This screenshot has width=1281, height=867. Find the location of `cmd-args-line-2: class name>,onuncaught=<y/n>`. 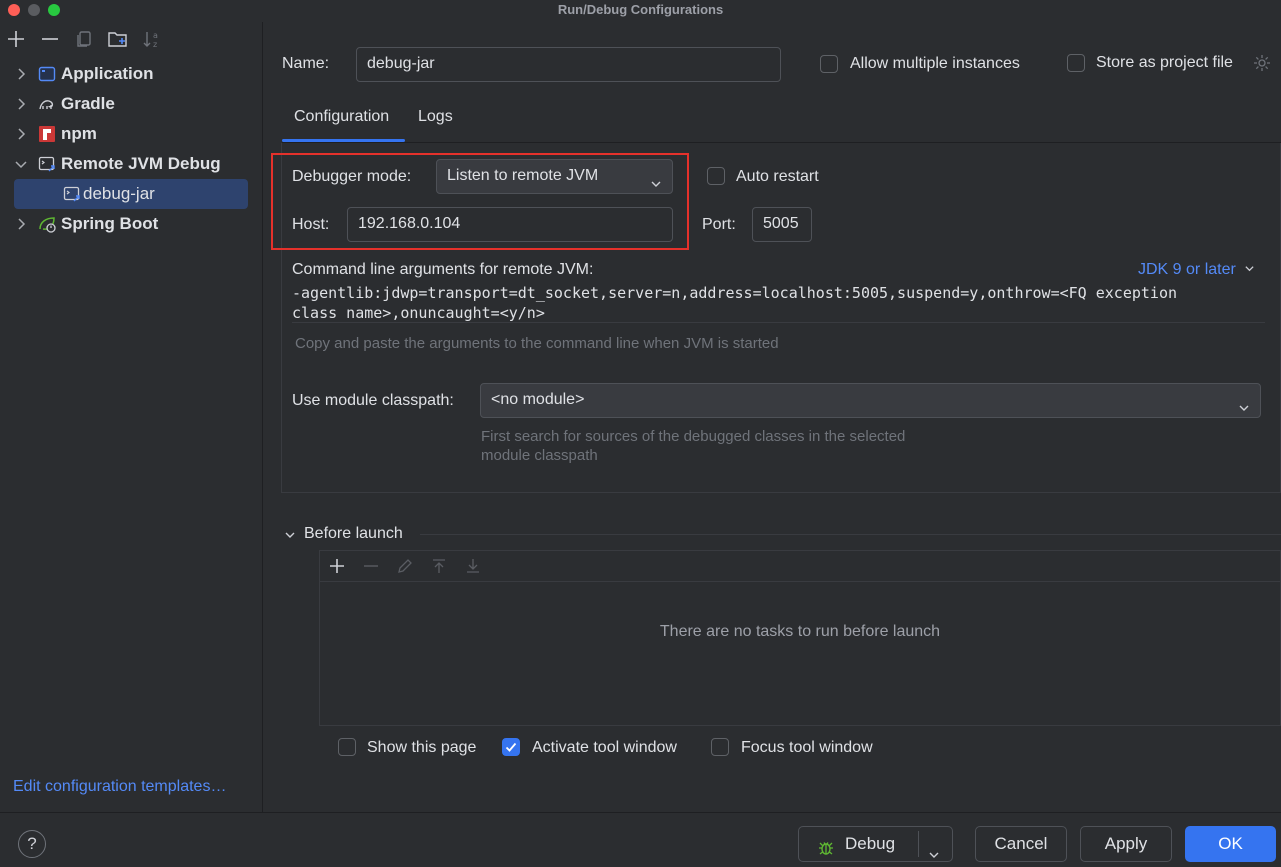

cmd-args-line-2: class name>,onuncaught=<y/n> is located at coordinates (418, 313).